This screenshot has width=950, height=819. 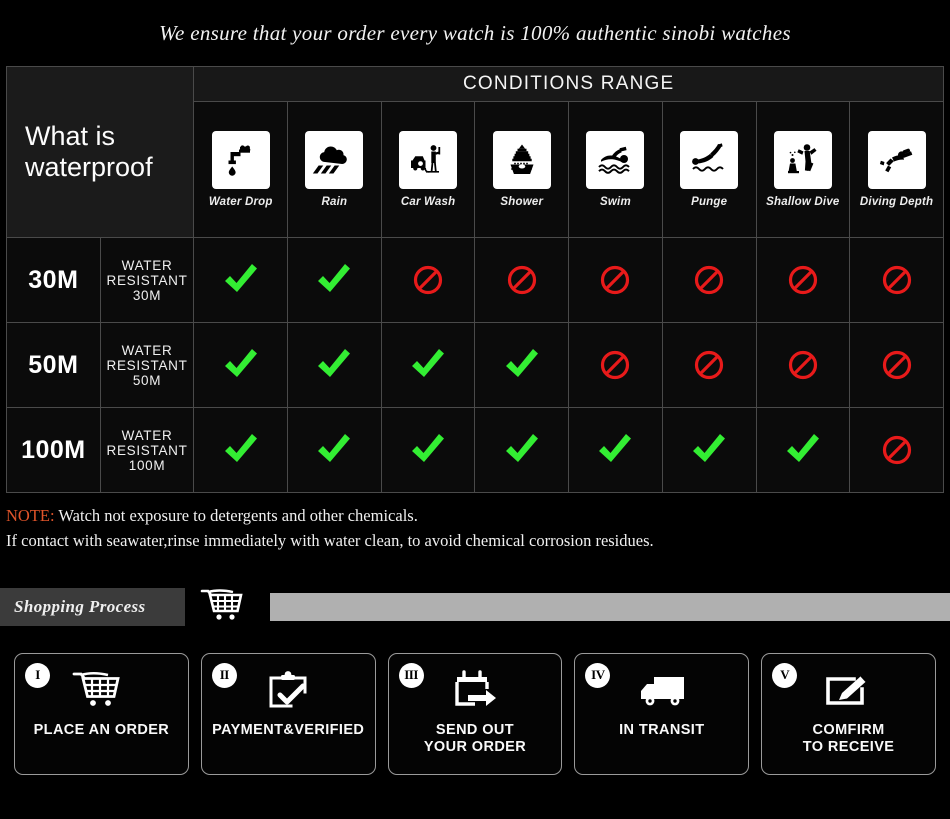 I want to click on depth-description: WATER RESISTANT 50M, so click(x=147, y=365).